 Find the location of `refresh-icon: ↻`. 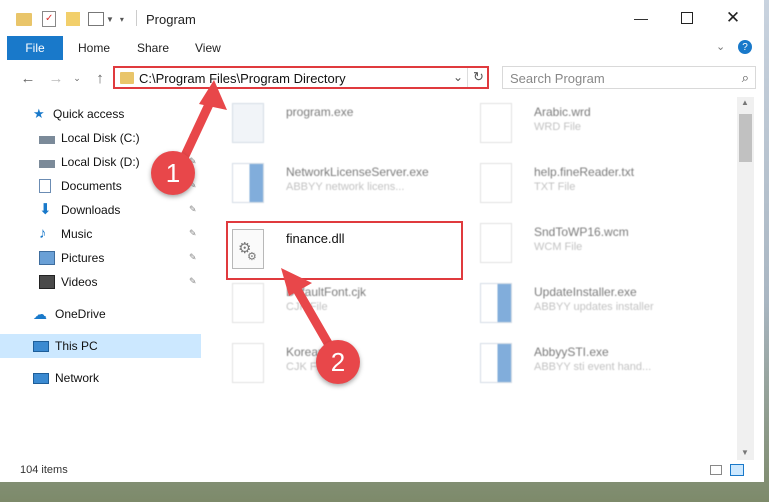

refresh-icon: ↻ is located at coordinates (478, 77).